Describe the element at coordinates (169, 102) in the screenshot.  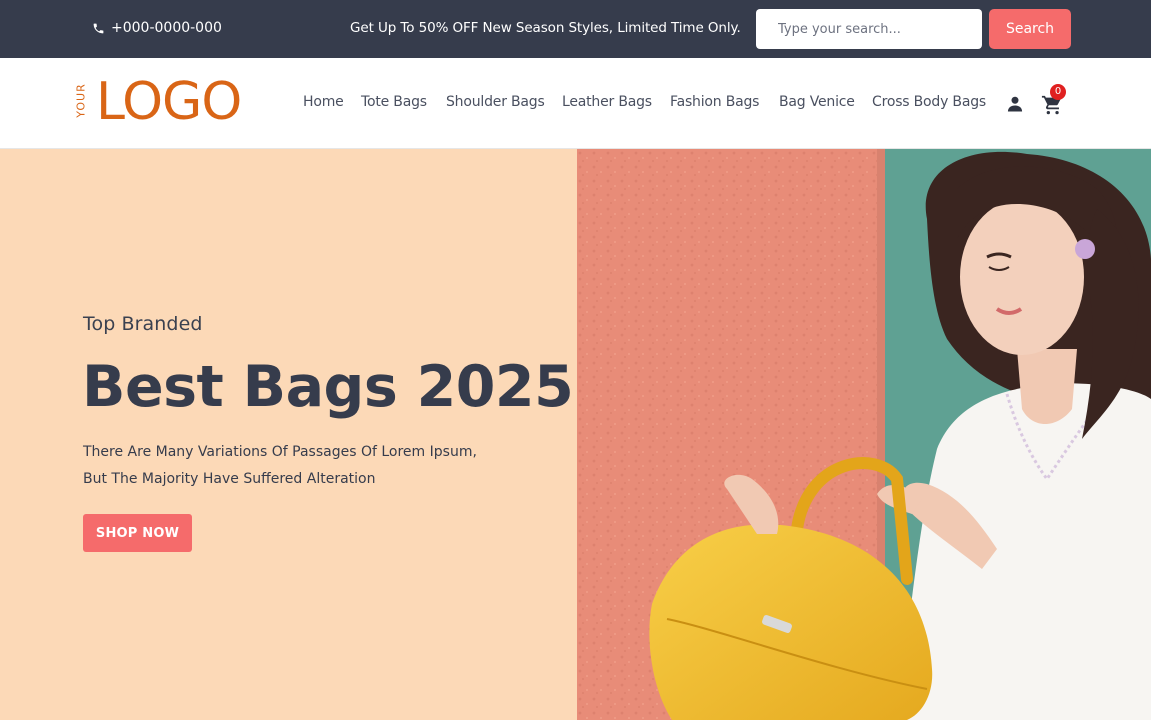
I see `logo-main-text: LOGO` at that location.